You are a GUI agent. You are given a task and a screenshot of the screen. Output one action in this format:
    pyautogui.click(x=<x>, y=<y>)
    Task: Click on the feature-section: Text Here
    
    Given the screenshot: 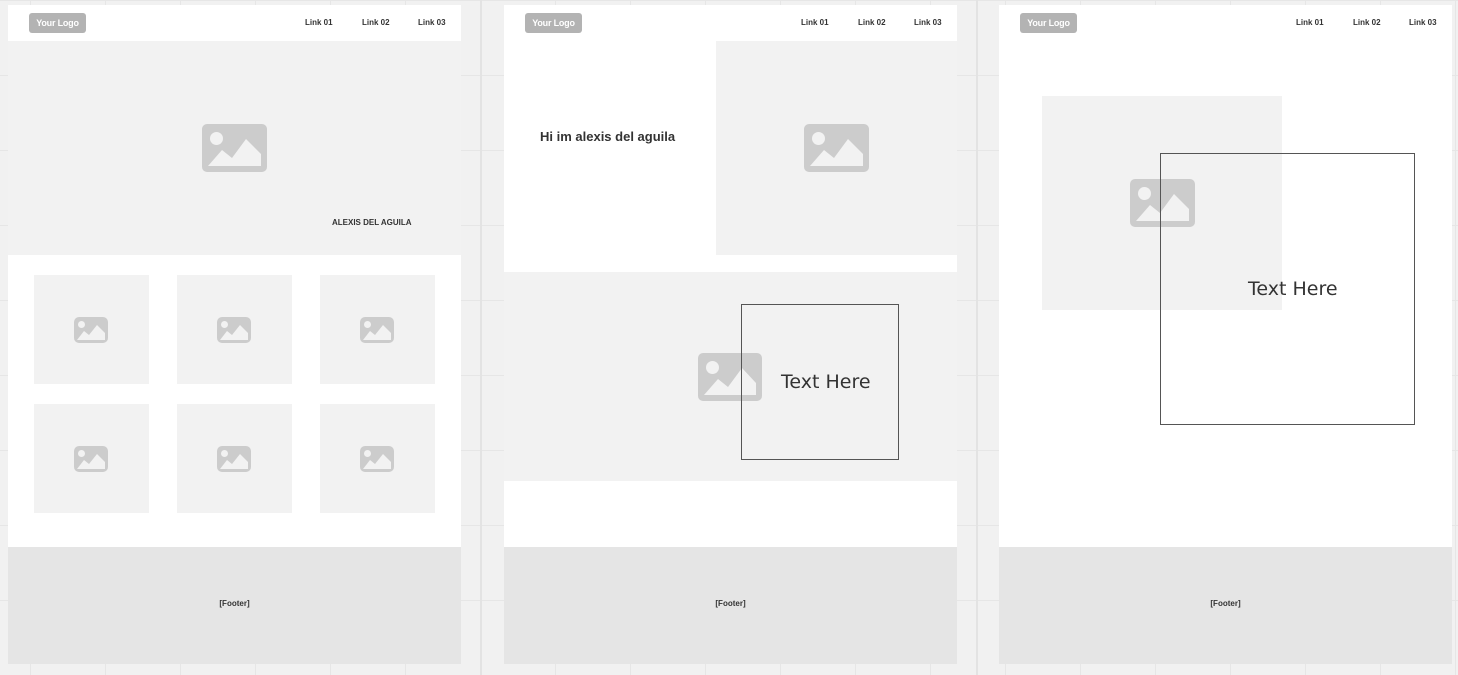 What is the action you would take?
    pyautogui.click(x=730, y=376)
    